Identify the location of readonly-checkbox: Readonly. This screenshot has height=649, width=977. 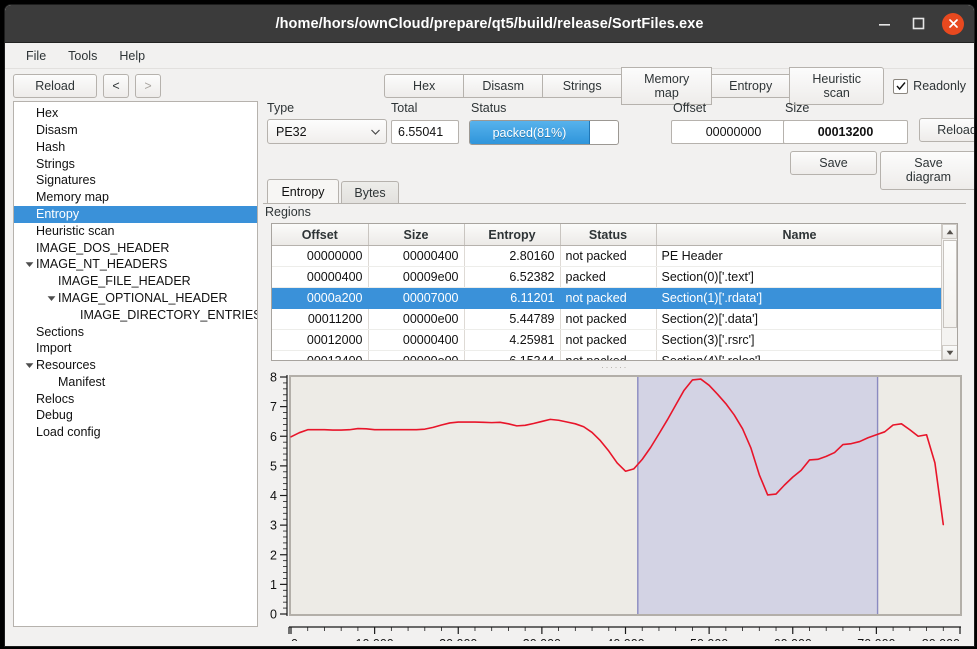
(929, 86).